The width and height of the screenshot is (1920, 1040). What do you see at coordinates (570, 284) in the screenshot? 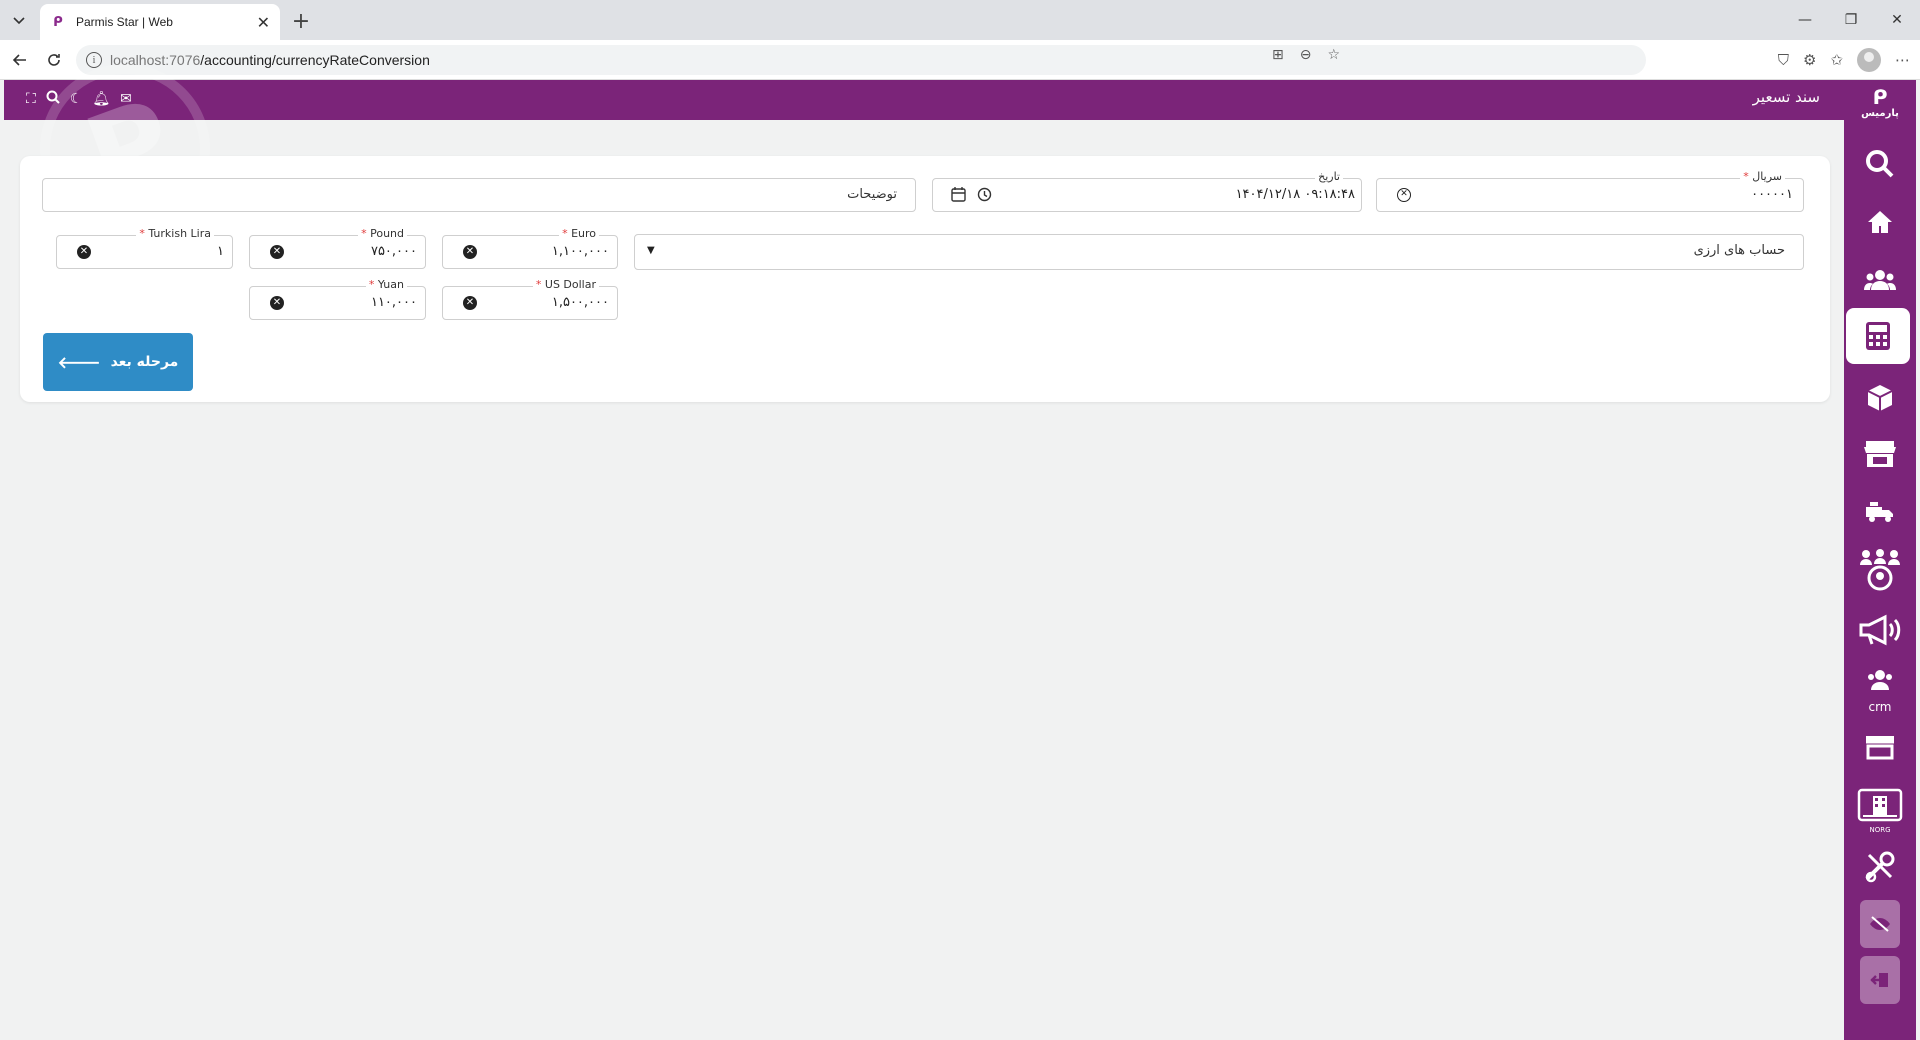
I see `us-dollar-label: US Dollar` at bounding box center [570, 284].